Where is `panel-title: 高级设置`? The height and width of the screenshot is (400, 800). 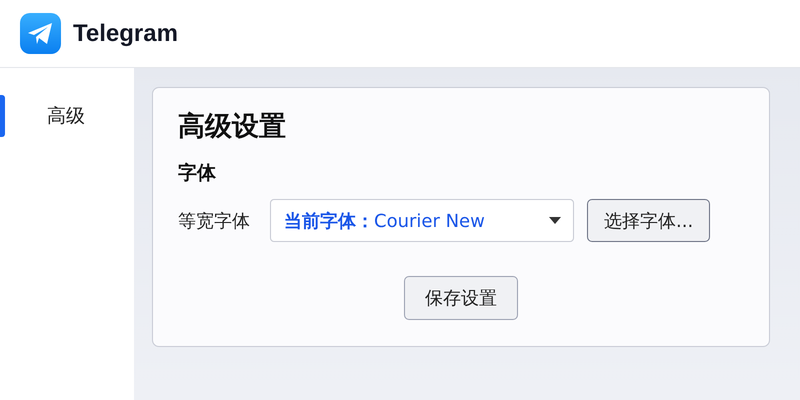
panel-title: 高级设置 is located at coordinates (232, 127).